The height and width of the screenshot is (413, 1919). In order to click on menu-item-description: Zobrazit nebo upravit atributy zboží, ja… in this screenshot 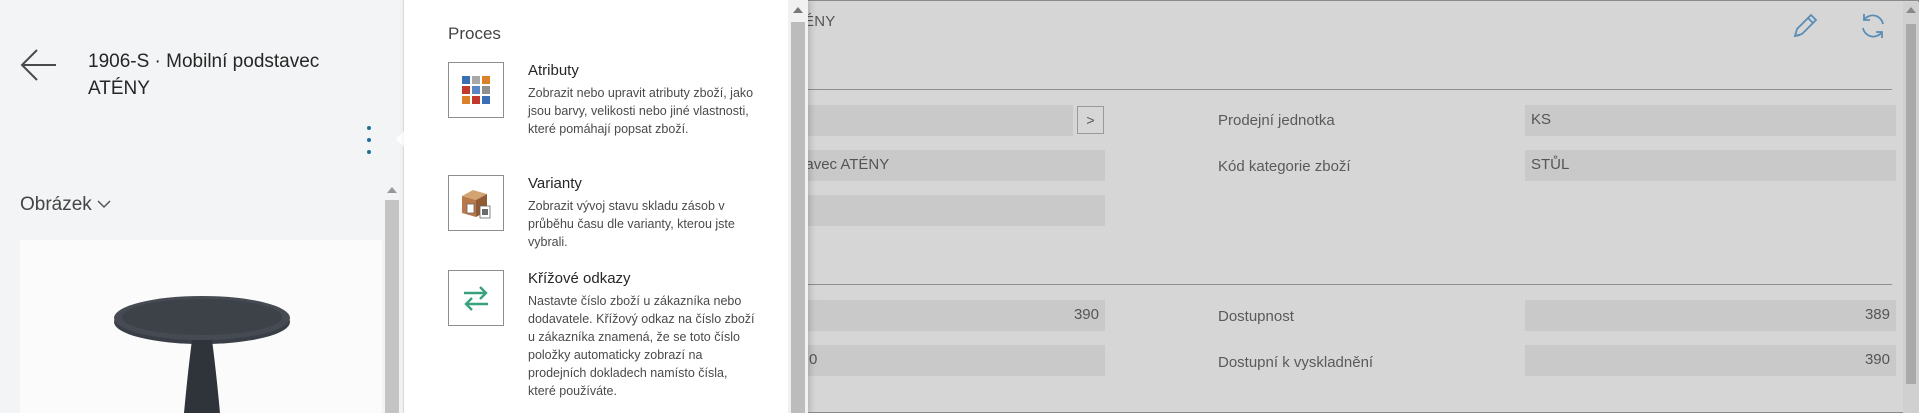, I will do `click(641, 111)`.